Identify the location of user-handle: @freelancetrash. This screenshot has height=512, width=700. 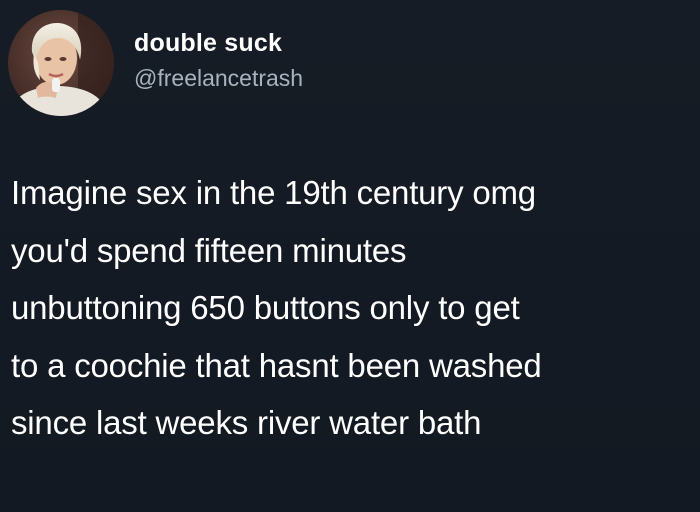
(218, 78).